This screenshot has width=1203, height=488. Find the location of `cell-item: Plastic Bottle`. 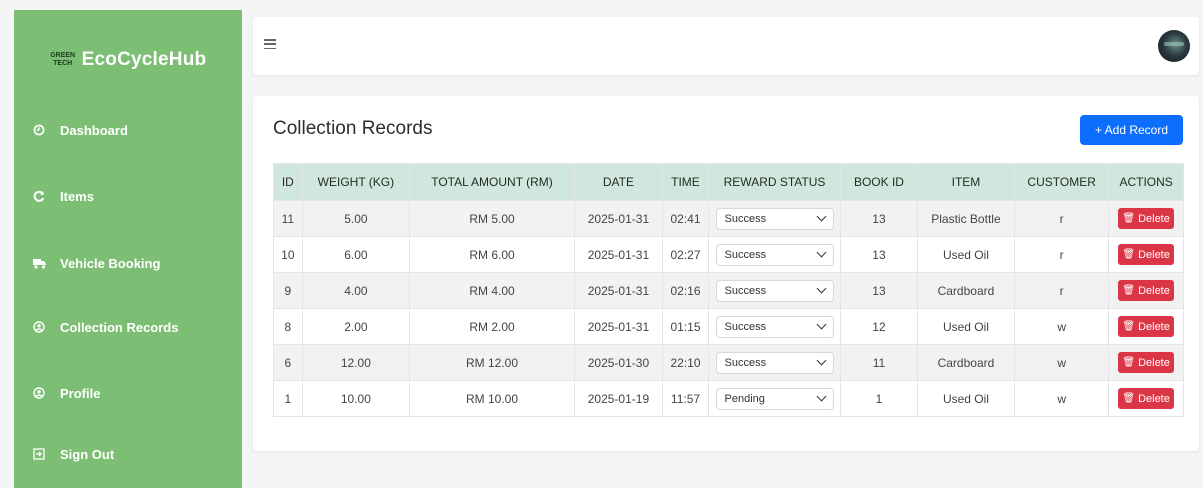

cell-item: Plastic Bottle is located at coordinates (966, 218).